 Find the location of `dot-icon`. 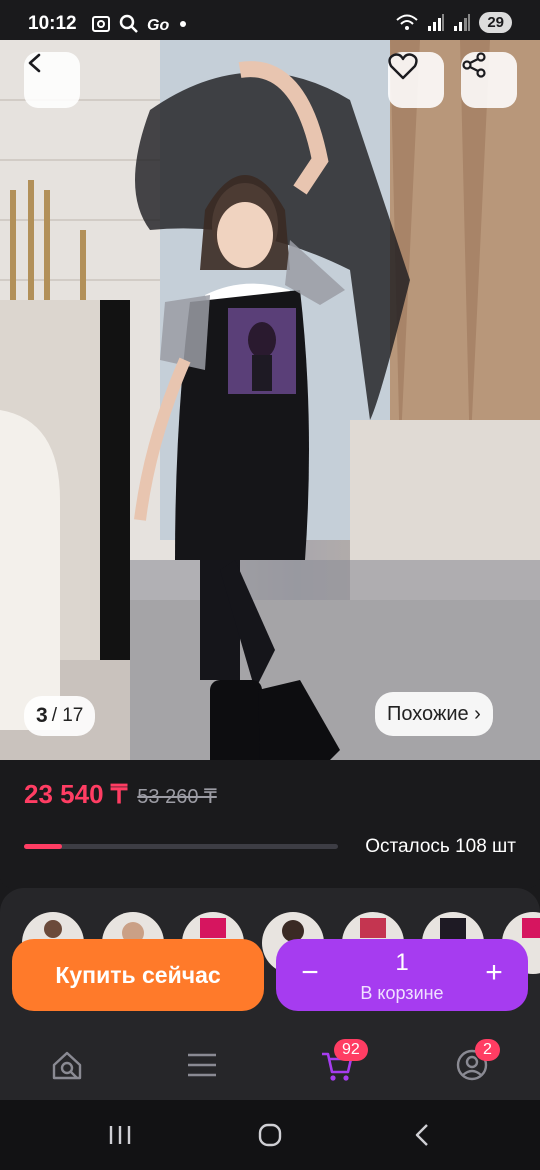

dot-icon is located at coordinates (182, 24).